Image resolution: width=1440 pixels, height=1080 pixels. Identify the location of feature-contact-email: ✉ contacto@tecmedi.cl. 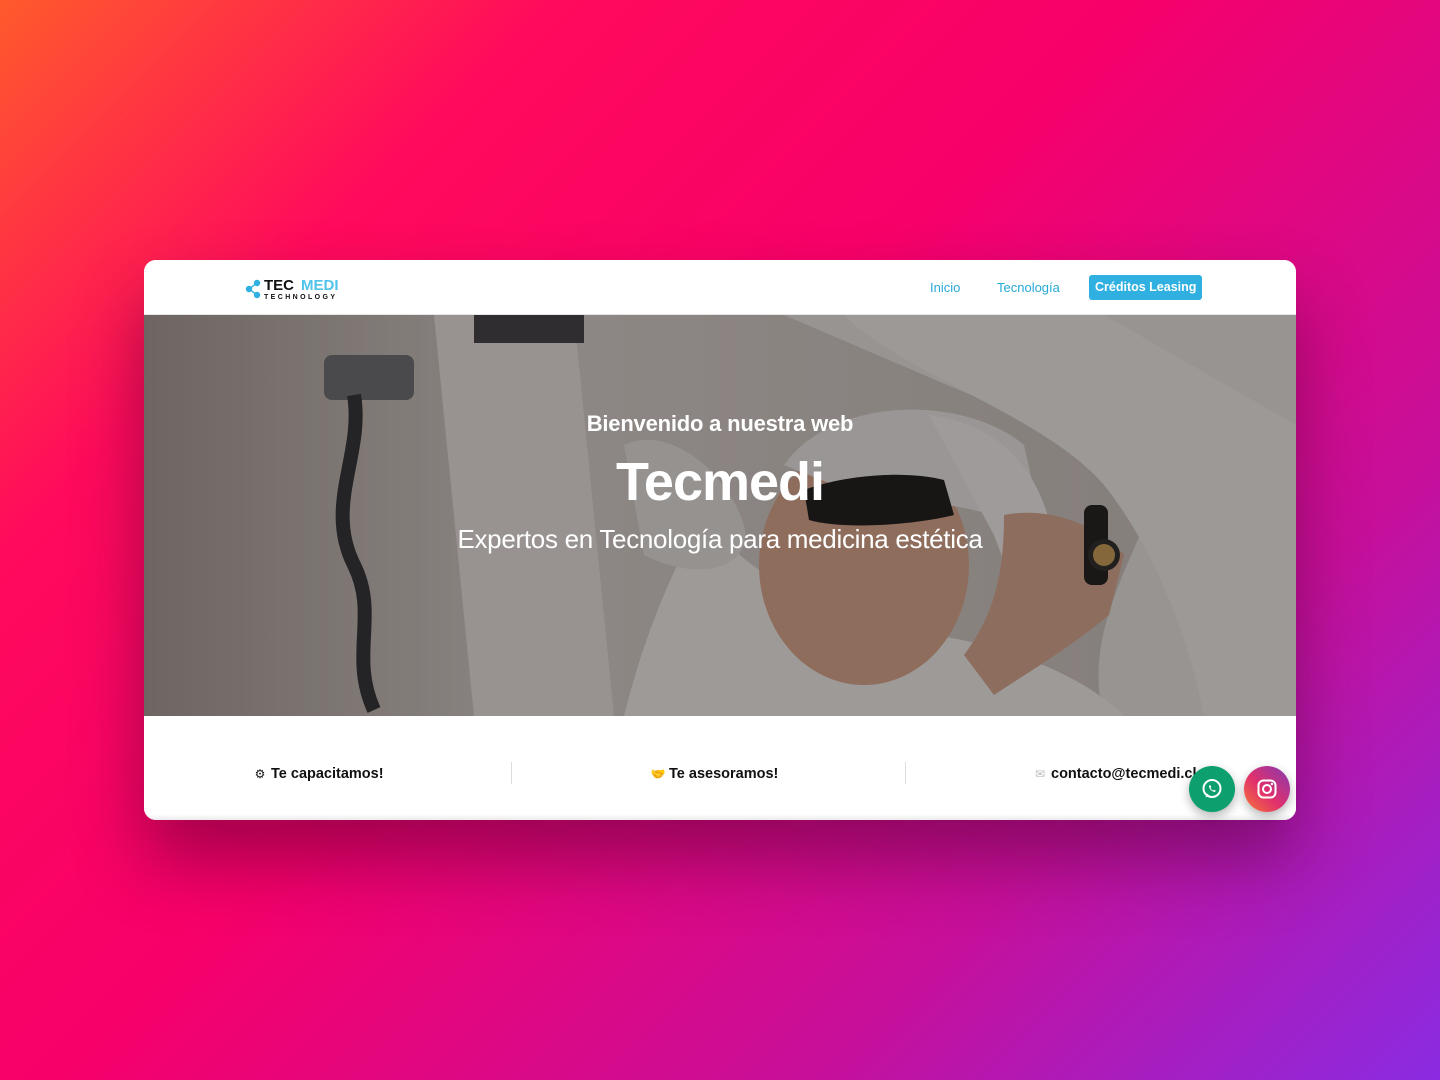
(1114, 774).